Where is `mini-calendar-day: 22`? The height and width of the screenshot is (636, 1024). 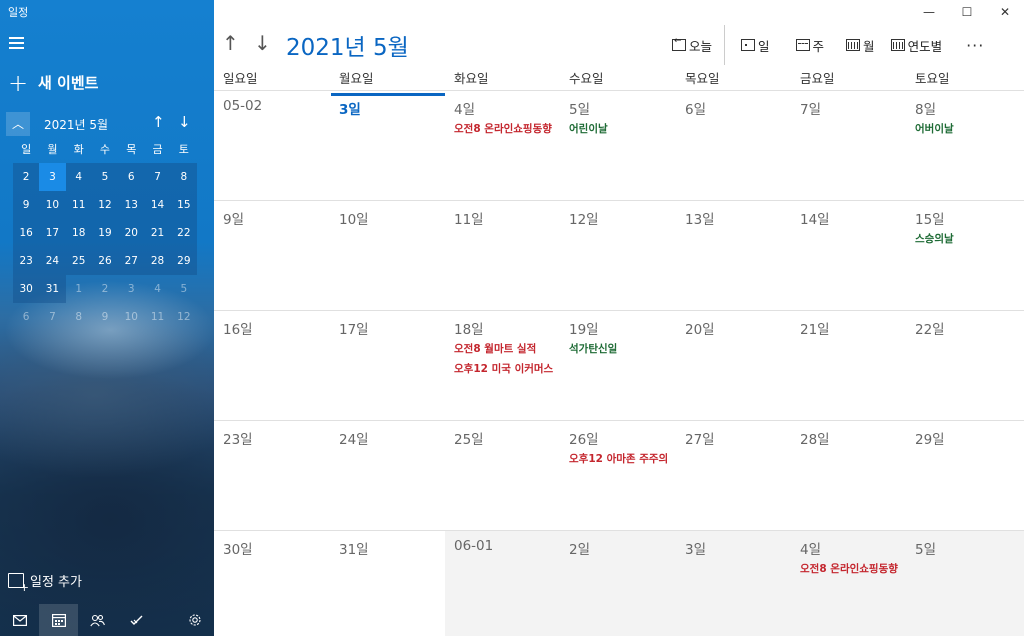 mini-calendar-day: 22 is located at coordinates (183, 233).